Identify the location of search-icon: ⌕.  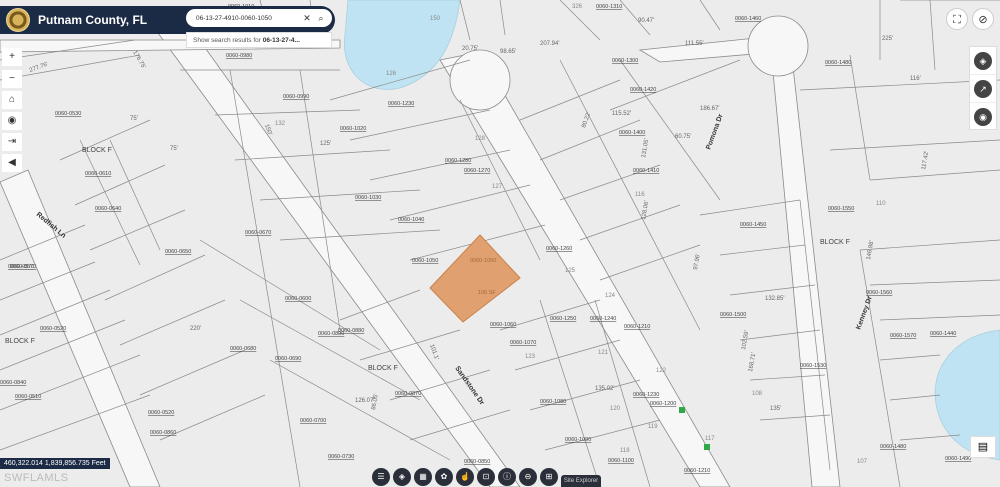
(321, 18).